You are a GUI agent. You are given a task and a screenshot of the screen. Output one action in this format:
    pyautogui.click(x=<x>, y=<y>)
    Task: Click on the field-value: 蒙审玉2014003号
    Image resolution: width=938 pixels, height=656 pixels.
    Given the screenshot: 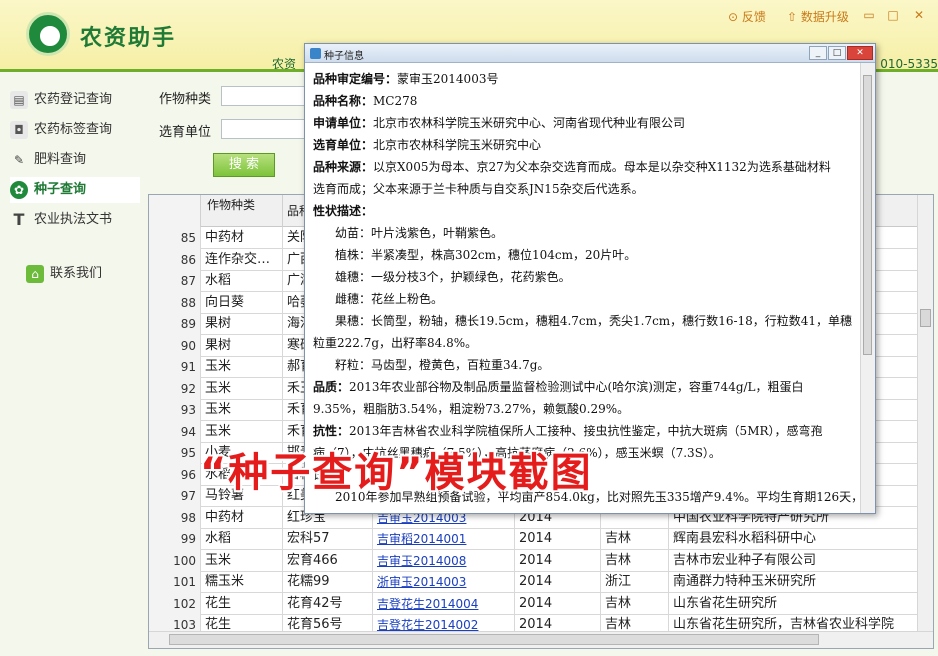 What is the action you would take?
    pyautogui.click(x=448, y=79)
    